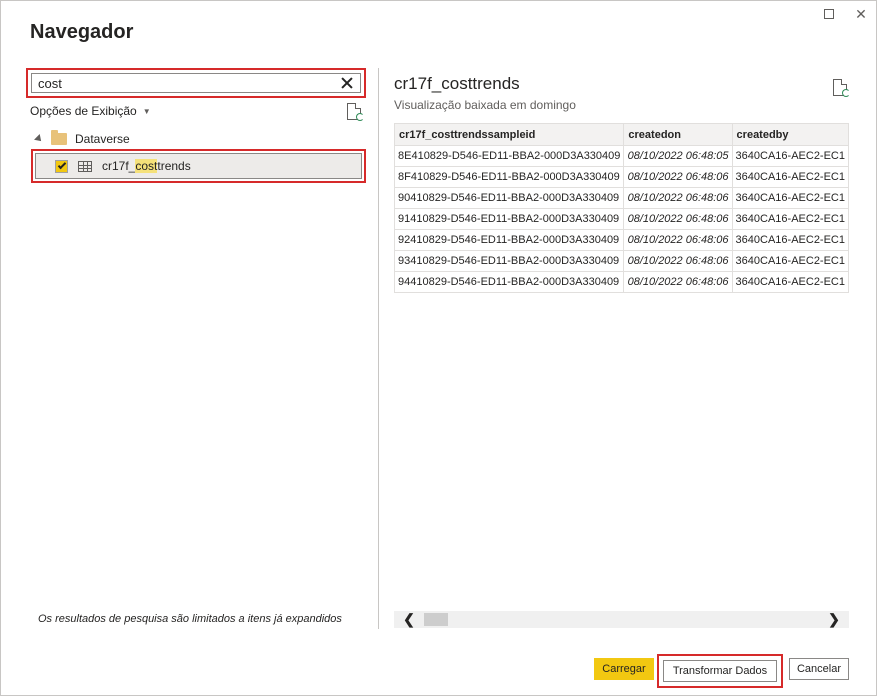 The image size is (877, 696). Describe the element at coordinates (39, 139) in the screenshot. I see `collapse-triangle-icon` at that location.